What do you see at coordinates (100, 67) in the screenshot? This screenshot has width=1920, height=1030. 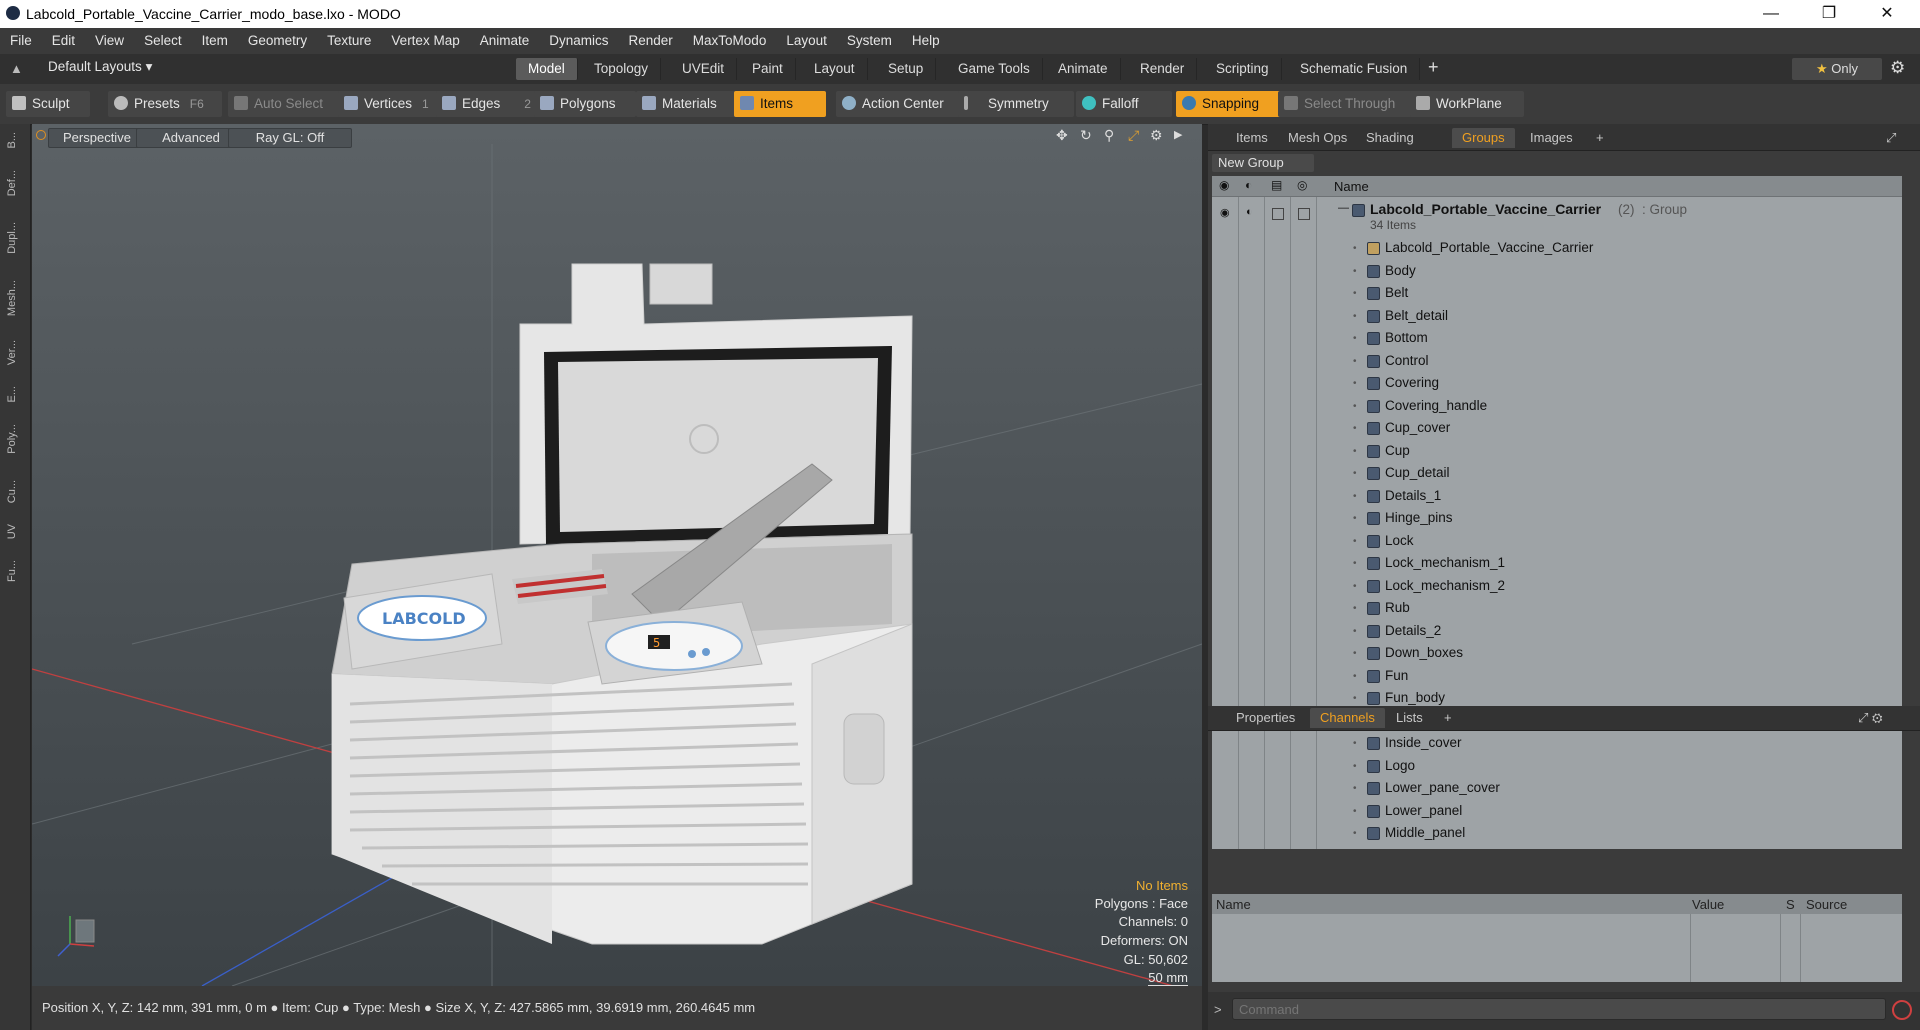 I see `layouts-dropdown: Default Layouts ▾` at bounding box center [100, 67].